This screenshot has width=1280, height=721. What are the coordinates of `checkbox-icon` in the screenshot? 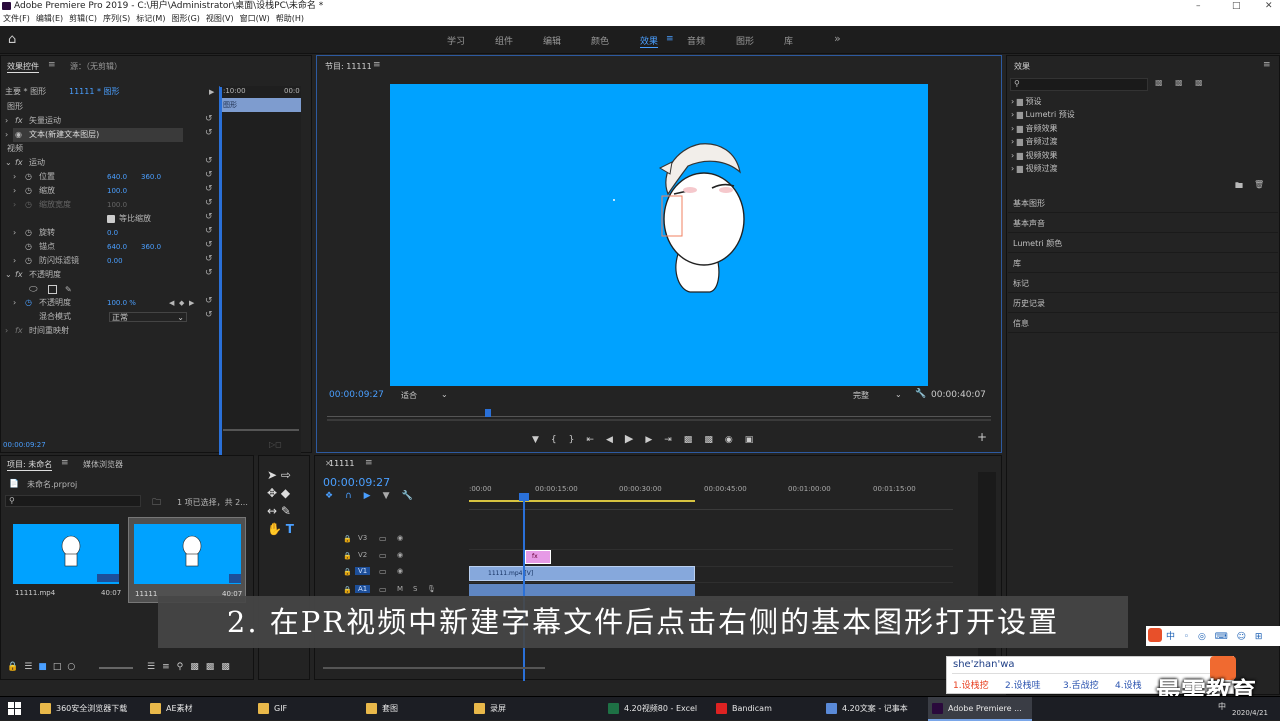 It's located at (111, 219).